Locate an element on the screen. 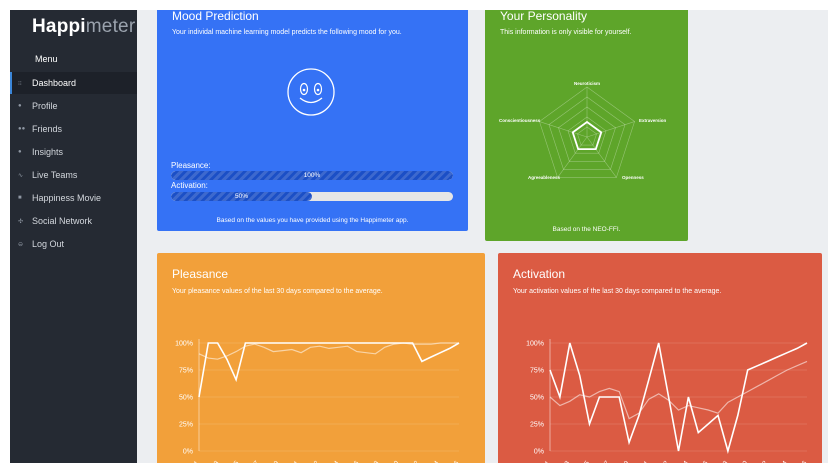 Image resolution: width=828 pixels, height=463 pixels. brand-primary: Happi is located at coordinates (59, 26).